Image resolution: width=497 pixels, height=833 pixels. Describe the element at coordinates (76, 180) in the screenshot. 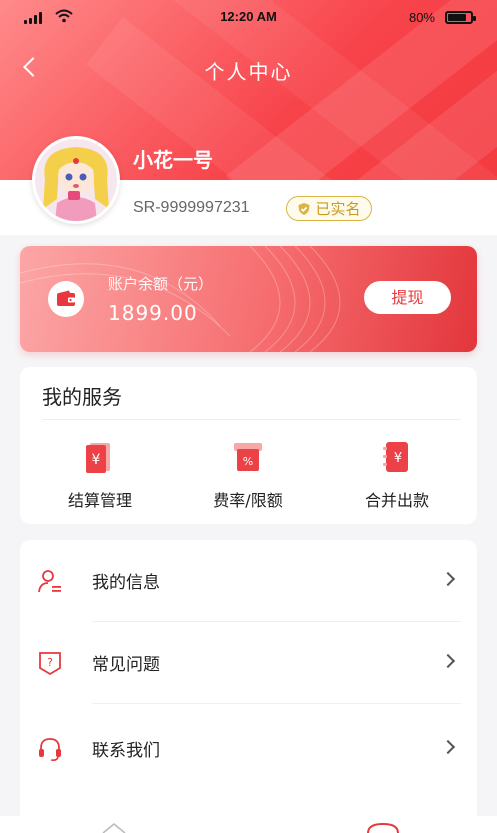

I see `avatar` at that location.